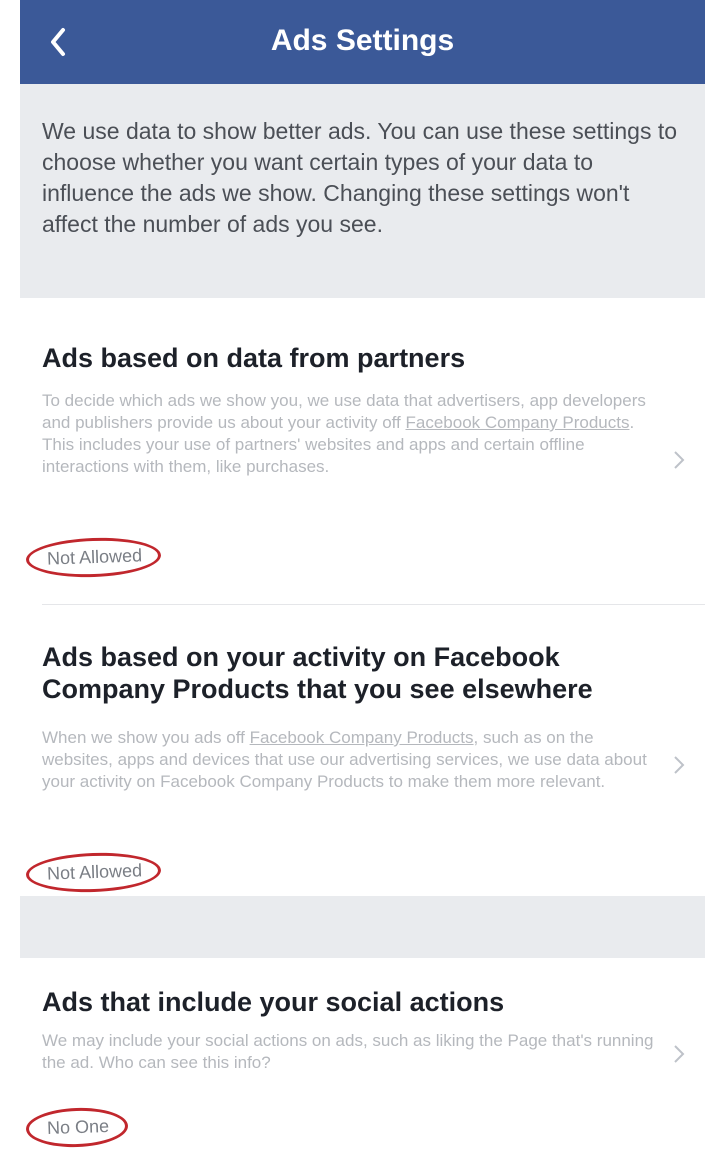  What do you see at coordinates (273, 1002) in the screenshot?
I see `setting-title: Ads that include your social actions` at bounding box center [273, 1002].